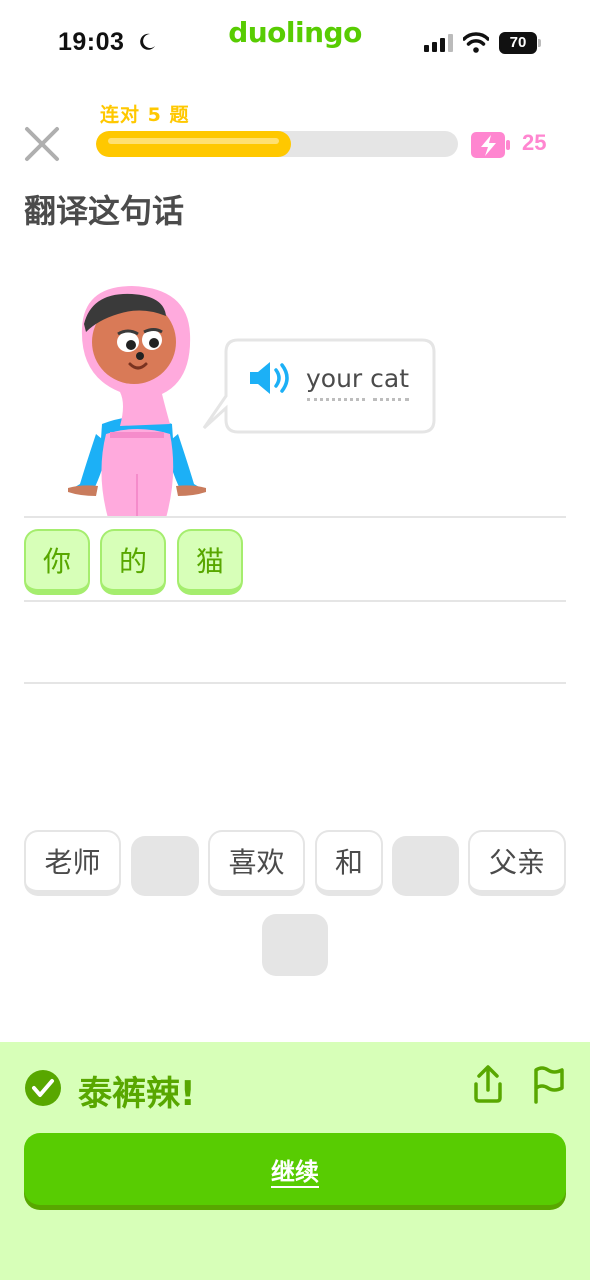  I want to click on flag-icon, so click(548, 1084).